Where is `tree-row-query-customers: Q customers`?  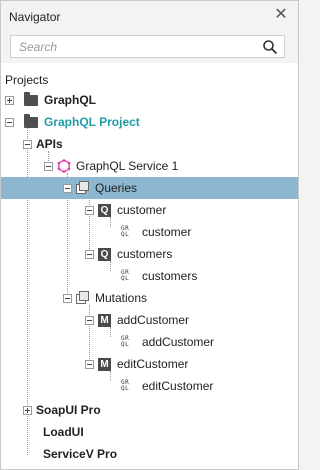
tree-row-query-customers: Q customers is located at coordinates (149, 254).